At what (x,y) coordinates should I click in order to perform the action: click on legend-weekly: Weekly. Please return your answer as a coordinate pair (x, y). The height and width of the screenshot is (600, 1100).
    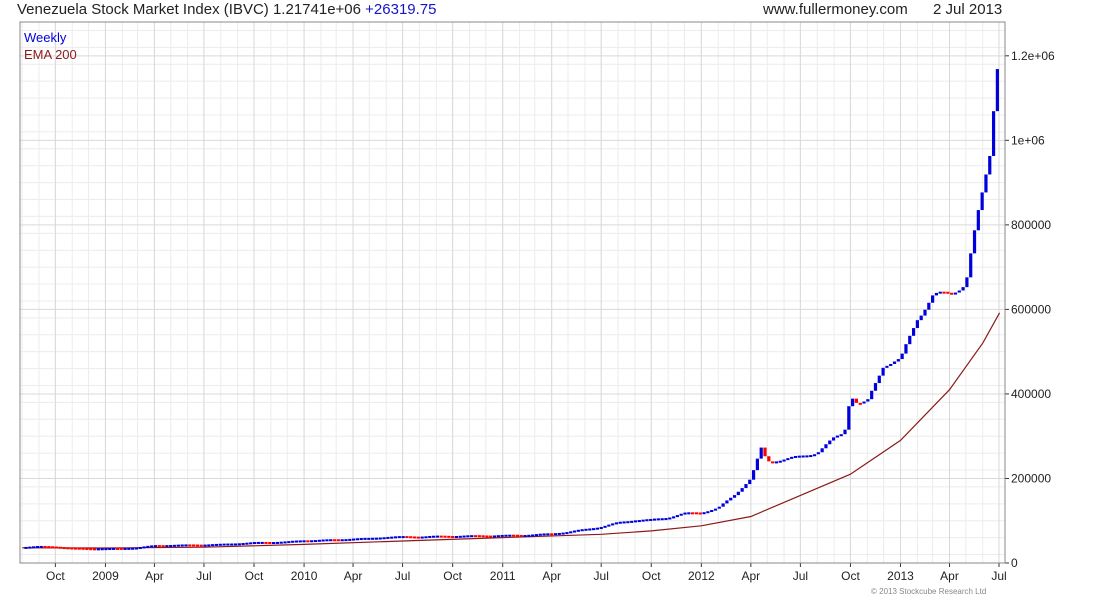
    Looking at the image, I should click on (45, 37).